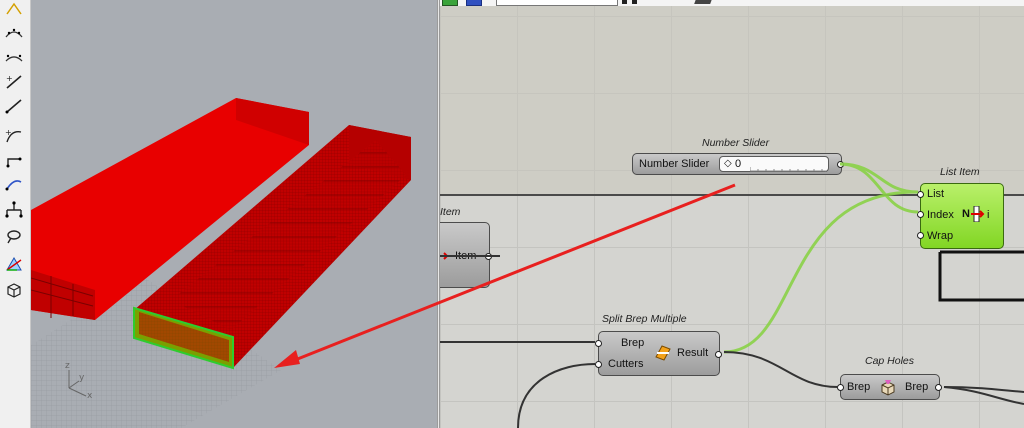 The height and width of the screenshot is (428, 1024). What do you see at coordinates (90, 396) in the screenshot?
I see `axis-x-label: x` at bounding box center [90, 396].